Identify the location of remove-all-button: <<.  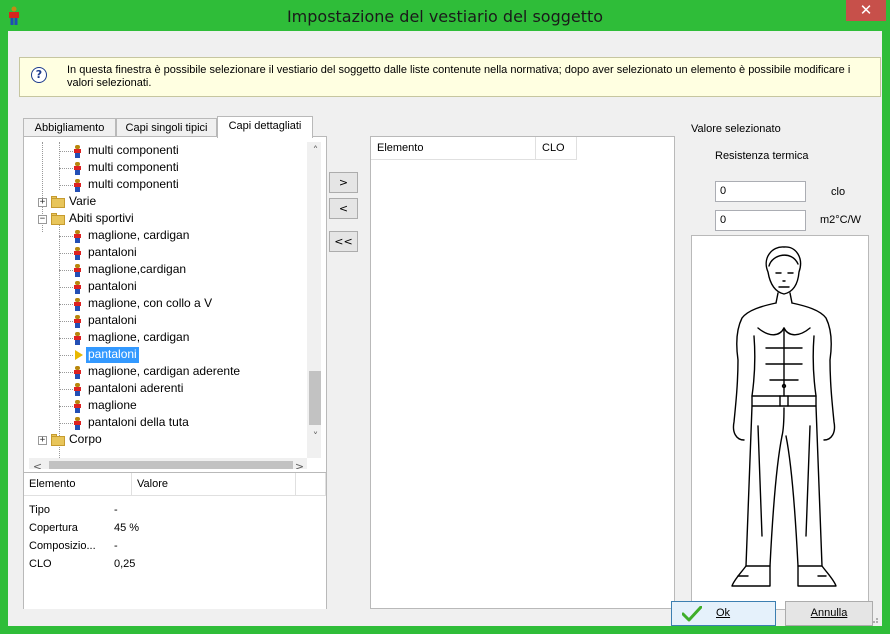
(343, 241).